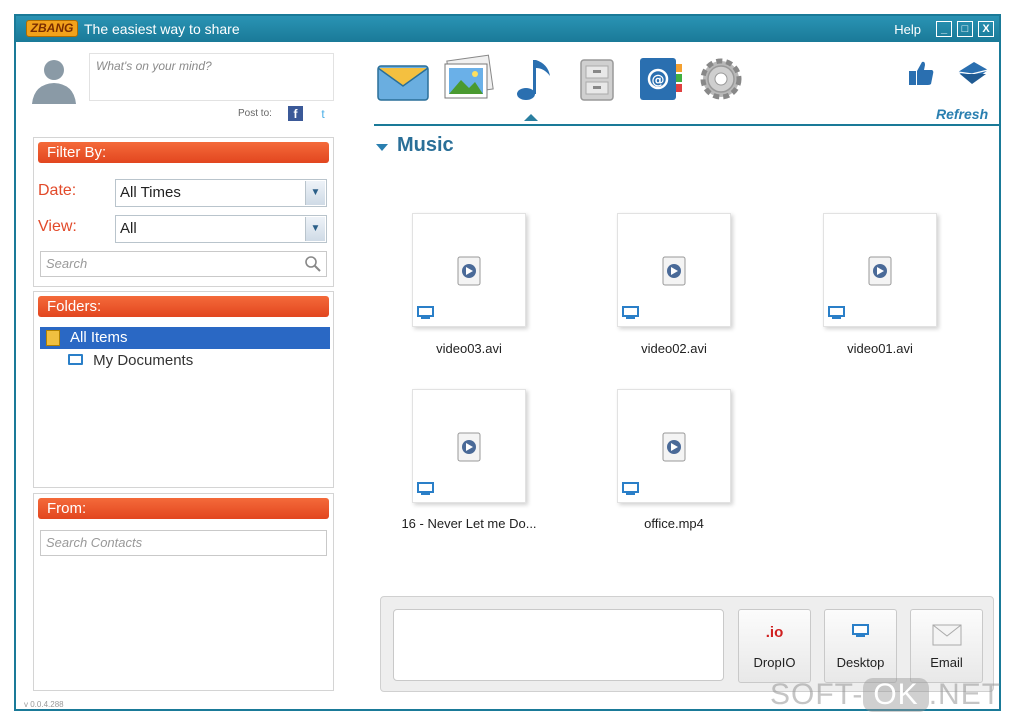 The image size is (1020, 727). What do you see at coordinates (860, 646) in the screenshot?
I see `desktop-button: Desktop` at bounding box center [860, 646].